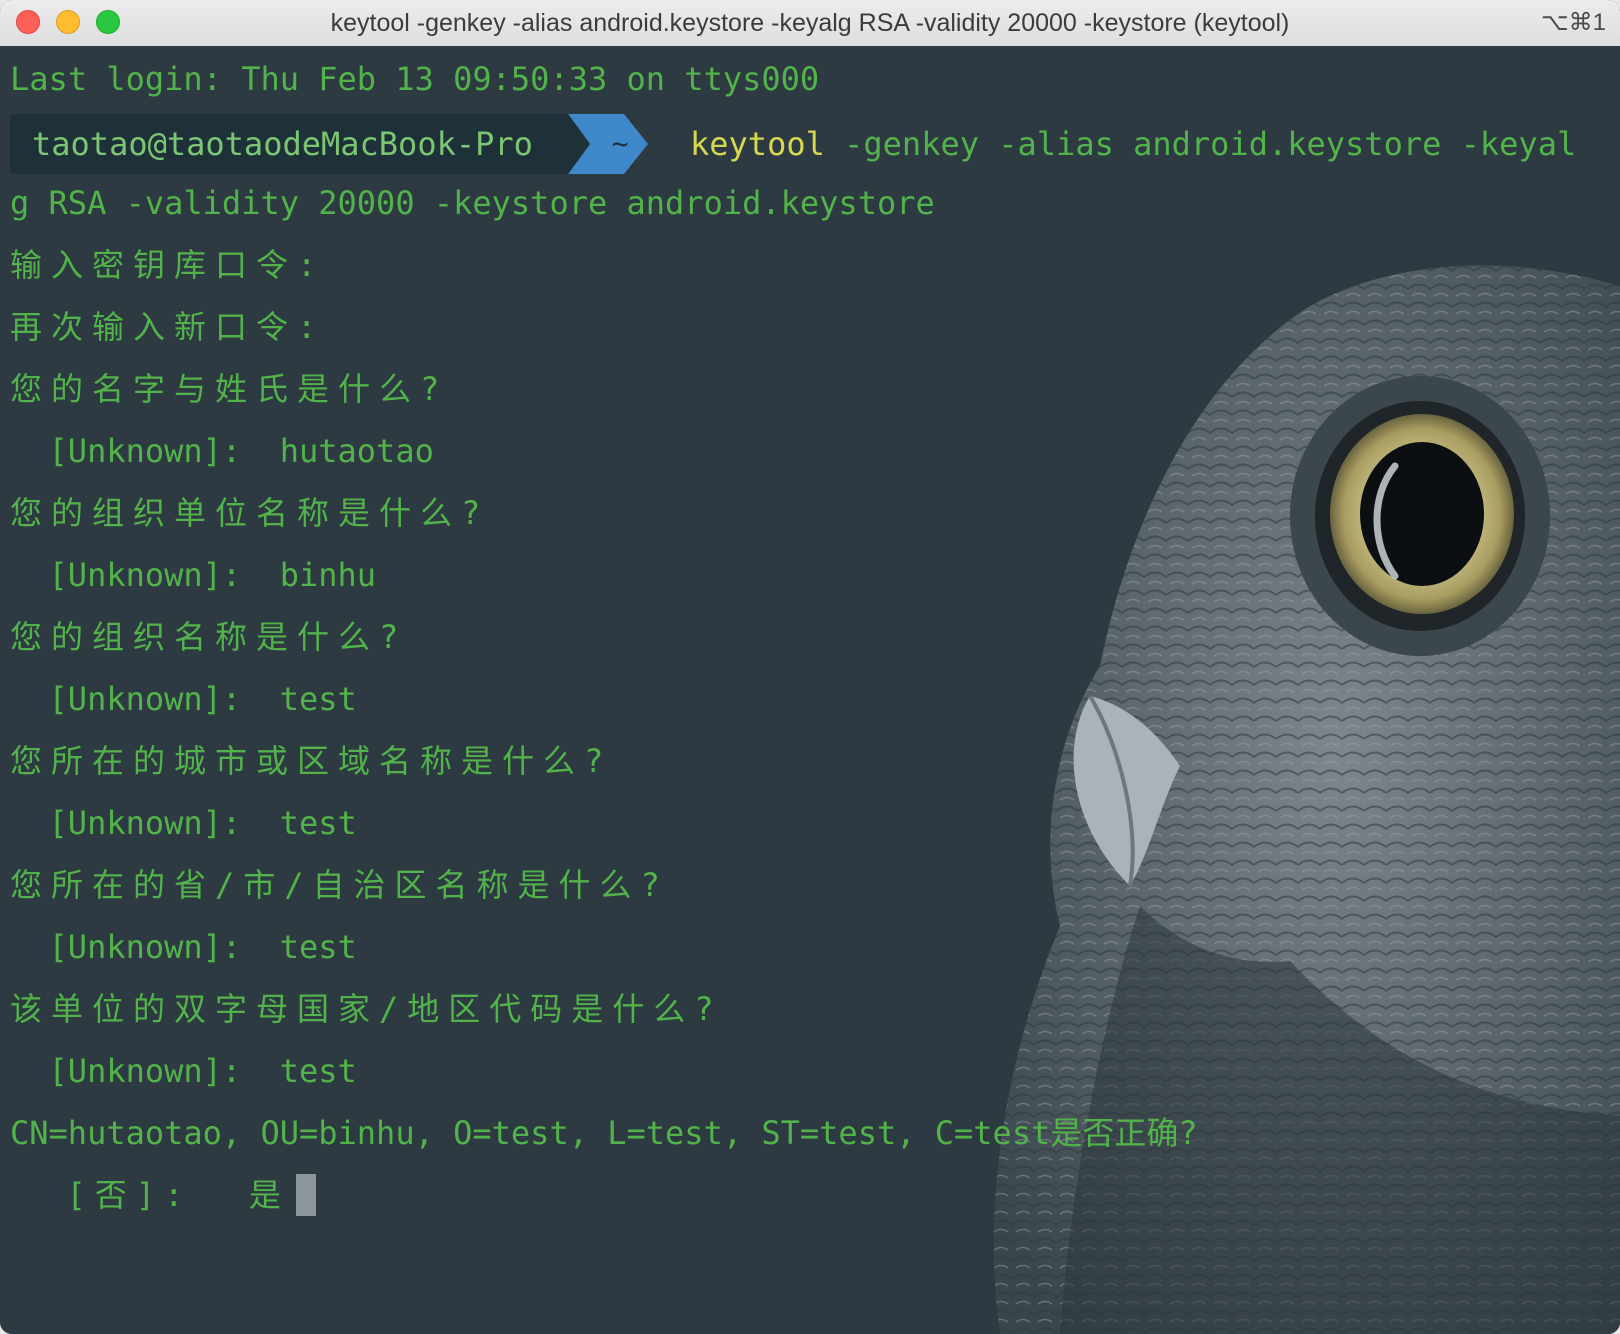 The image size is (1620, 1334). Describe the element at coordinates (311, 761) in the screenshot. I see `output-line: 您所在的城市或区域名称是什么?` at that location.